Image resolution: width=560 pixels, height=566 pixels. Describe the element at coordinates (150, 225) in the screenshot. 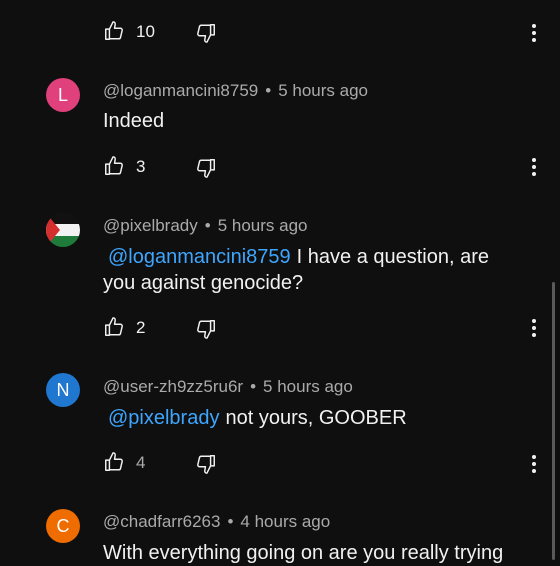

I see `author-handle: @pixelbrady` at that location.